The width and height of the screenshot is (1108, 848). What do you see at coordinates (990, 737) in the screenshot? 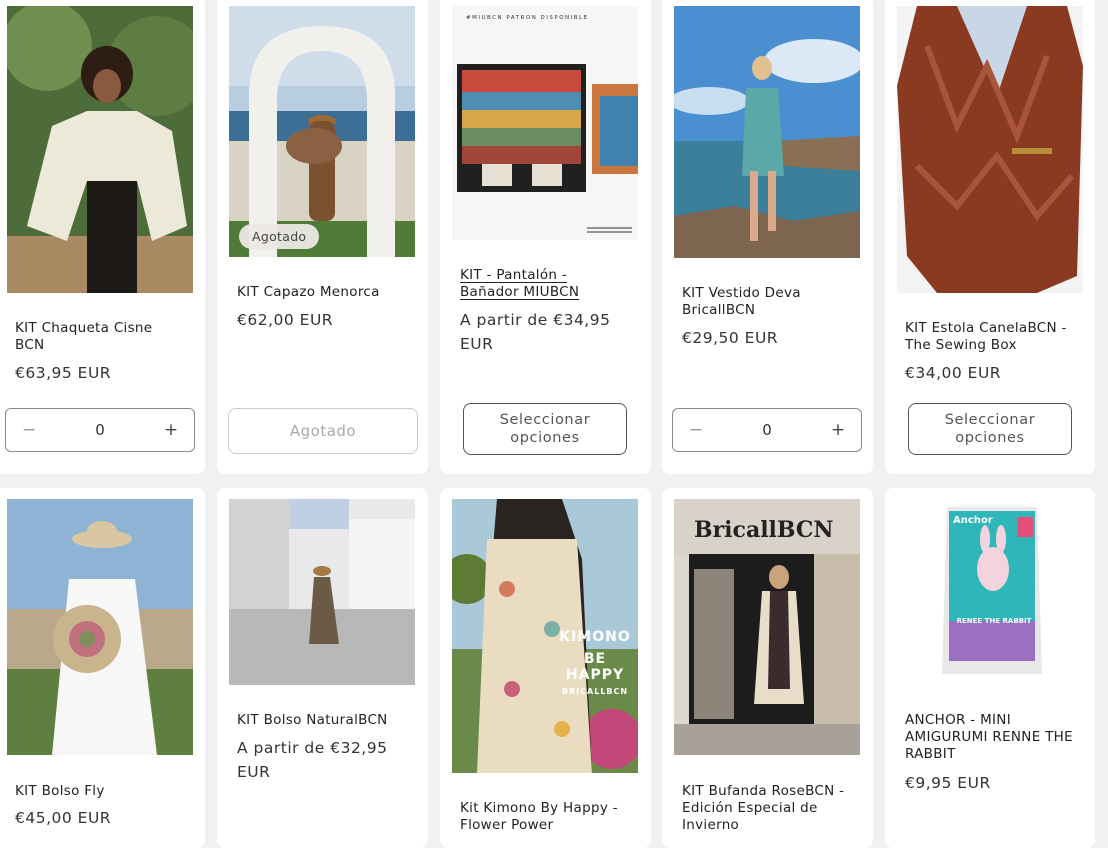
I see `product-title: ANCHOR - MINI AMIGURUMI RENNE THE RABBIT` at bounding box center [990, 737].